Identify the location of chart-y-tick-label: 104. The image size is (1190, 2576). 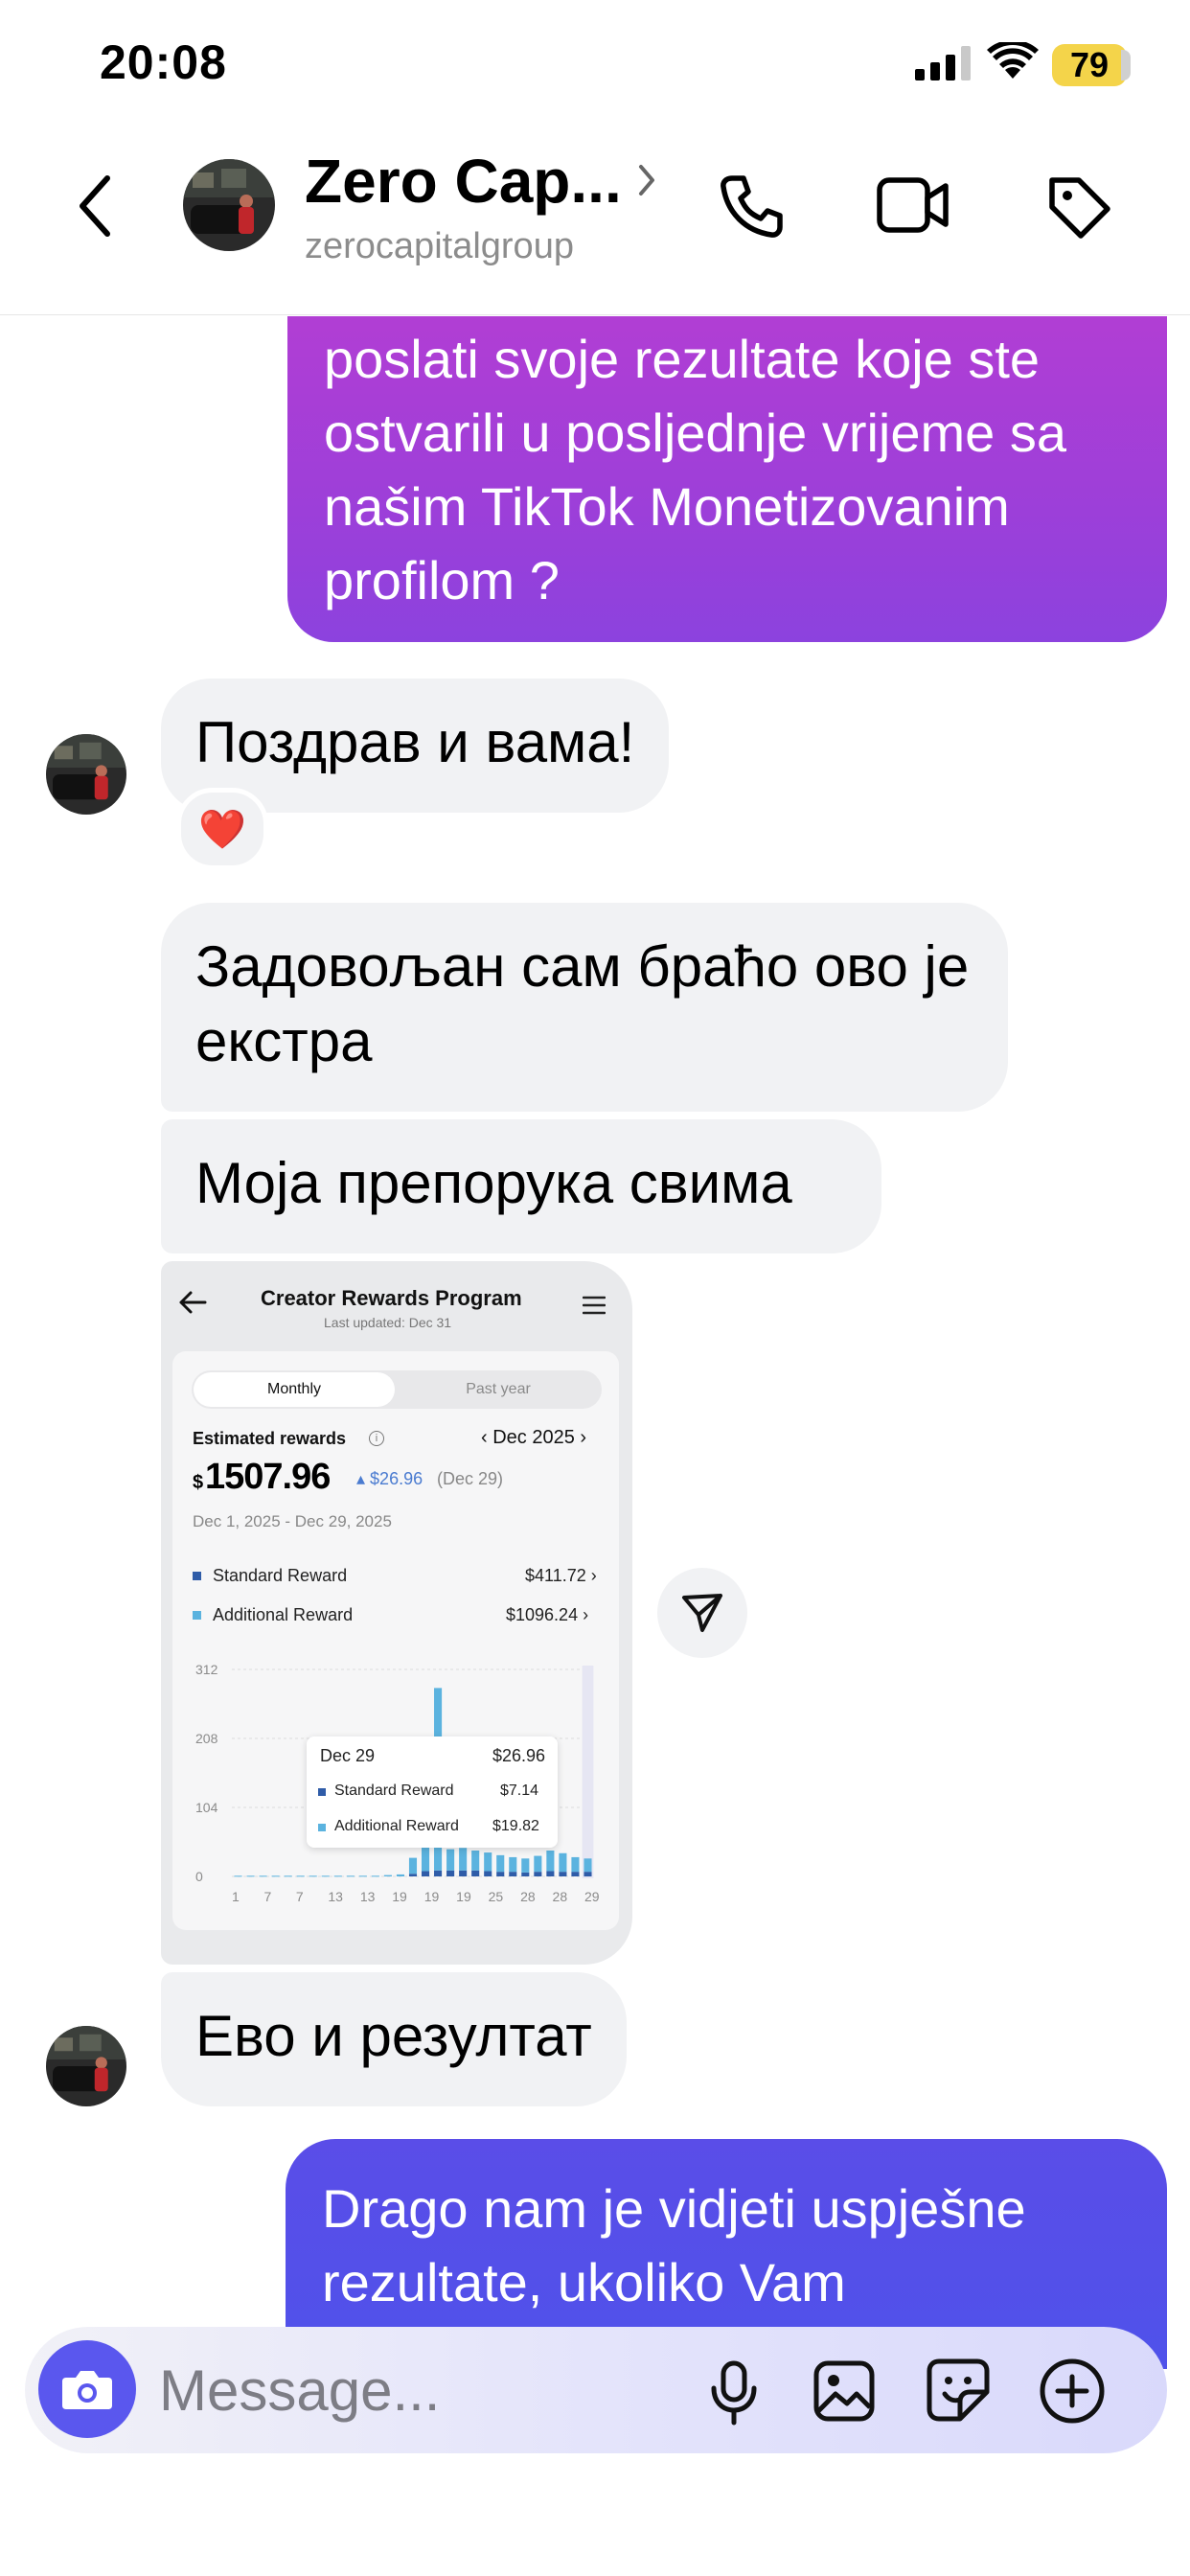
(207, 1807).